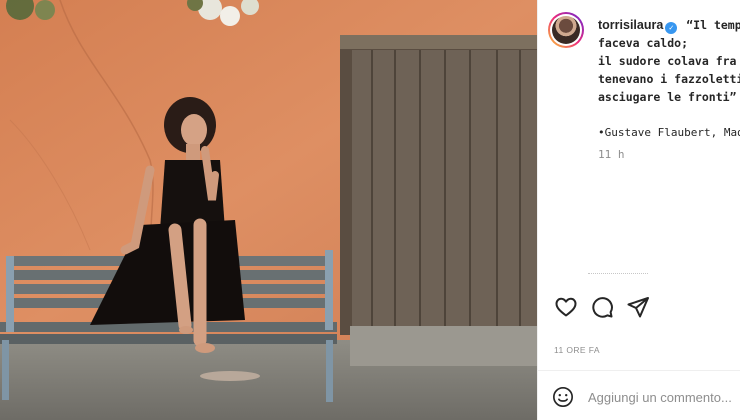 The image size is (740, 420). I want to click on caption-author: •Gustave Flaubert, Madam, so click(669, 132).